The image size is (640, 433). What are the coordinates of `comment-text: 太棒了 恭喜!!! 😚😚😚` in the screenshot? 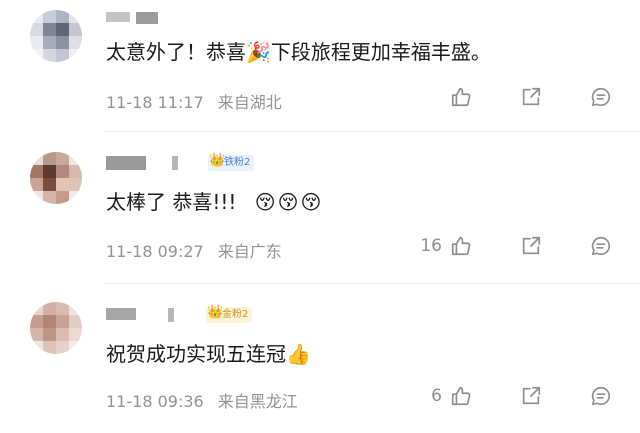 It's located at (214, 202).